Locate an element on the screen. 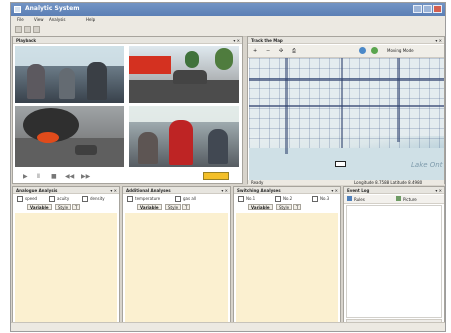 The image size is (451, 333). picture-icon is located at coordinates (398, 198).